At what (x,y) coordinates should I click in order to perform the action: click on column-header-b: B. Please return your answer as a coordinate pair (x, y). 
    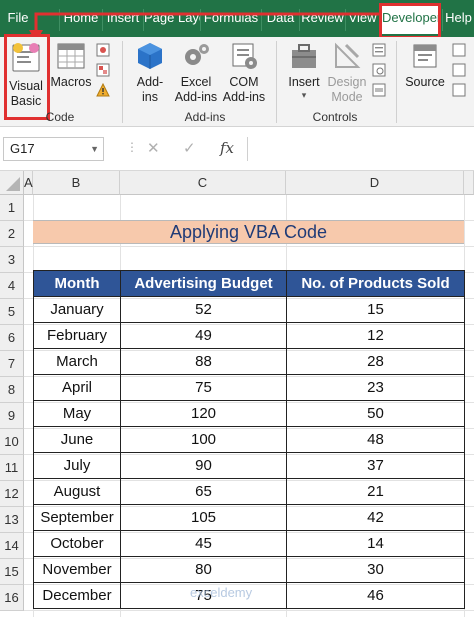
    Looking at the image, I should click on (76, 183).